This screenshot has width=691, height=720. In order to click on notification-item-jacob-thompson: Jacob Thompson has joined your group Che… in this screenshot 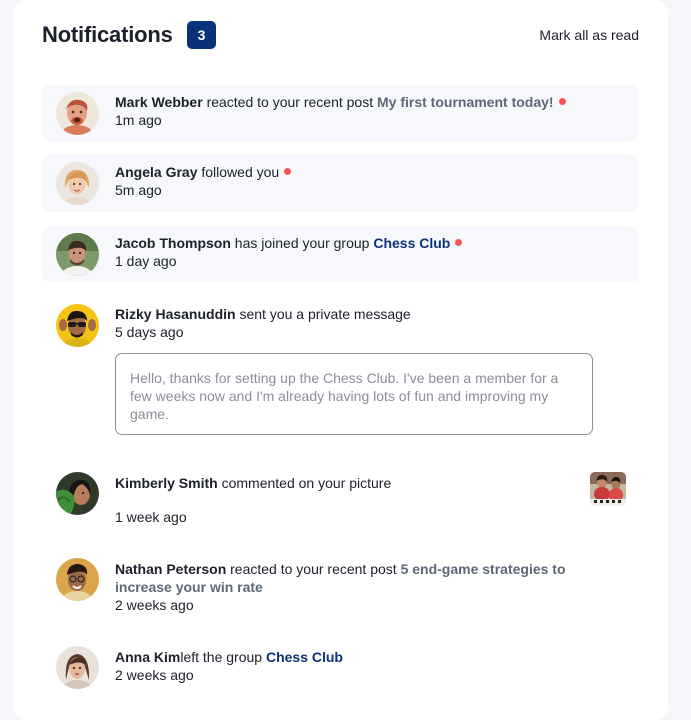, I will do `click(340, 254)`.